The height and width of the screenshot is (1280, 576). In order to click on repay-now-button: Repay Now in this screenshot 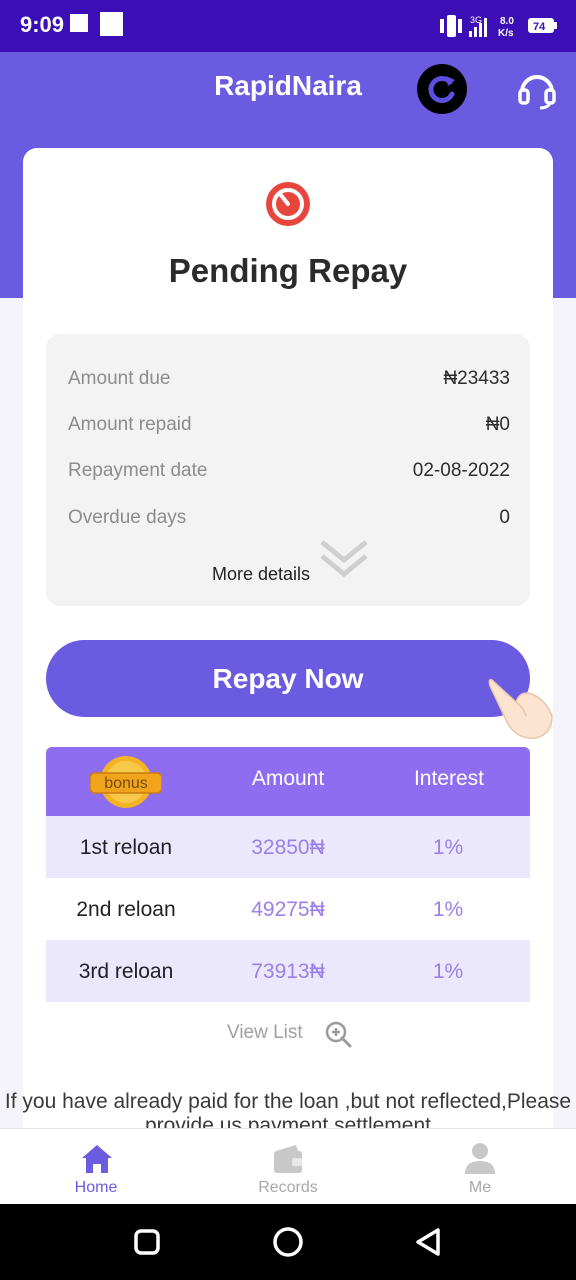, I will do `click(288, 678)`.